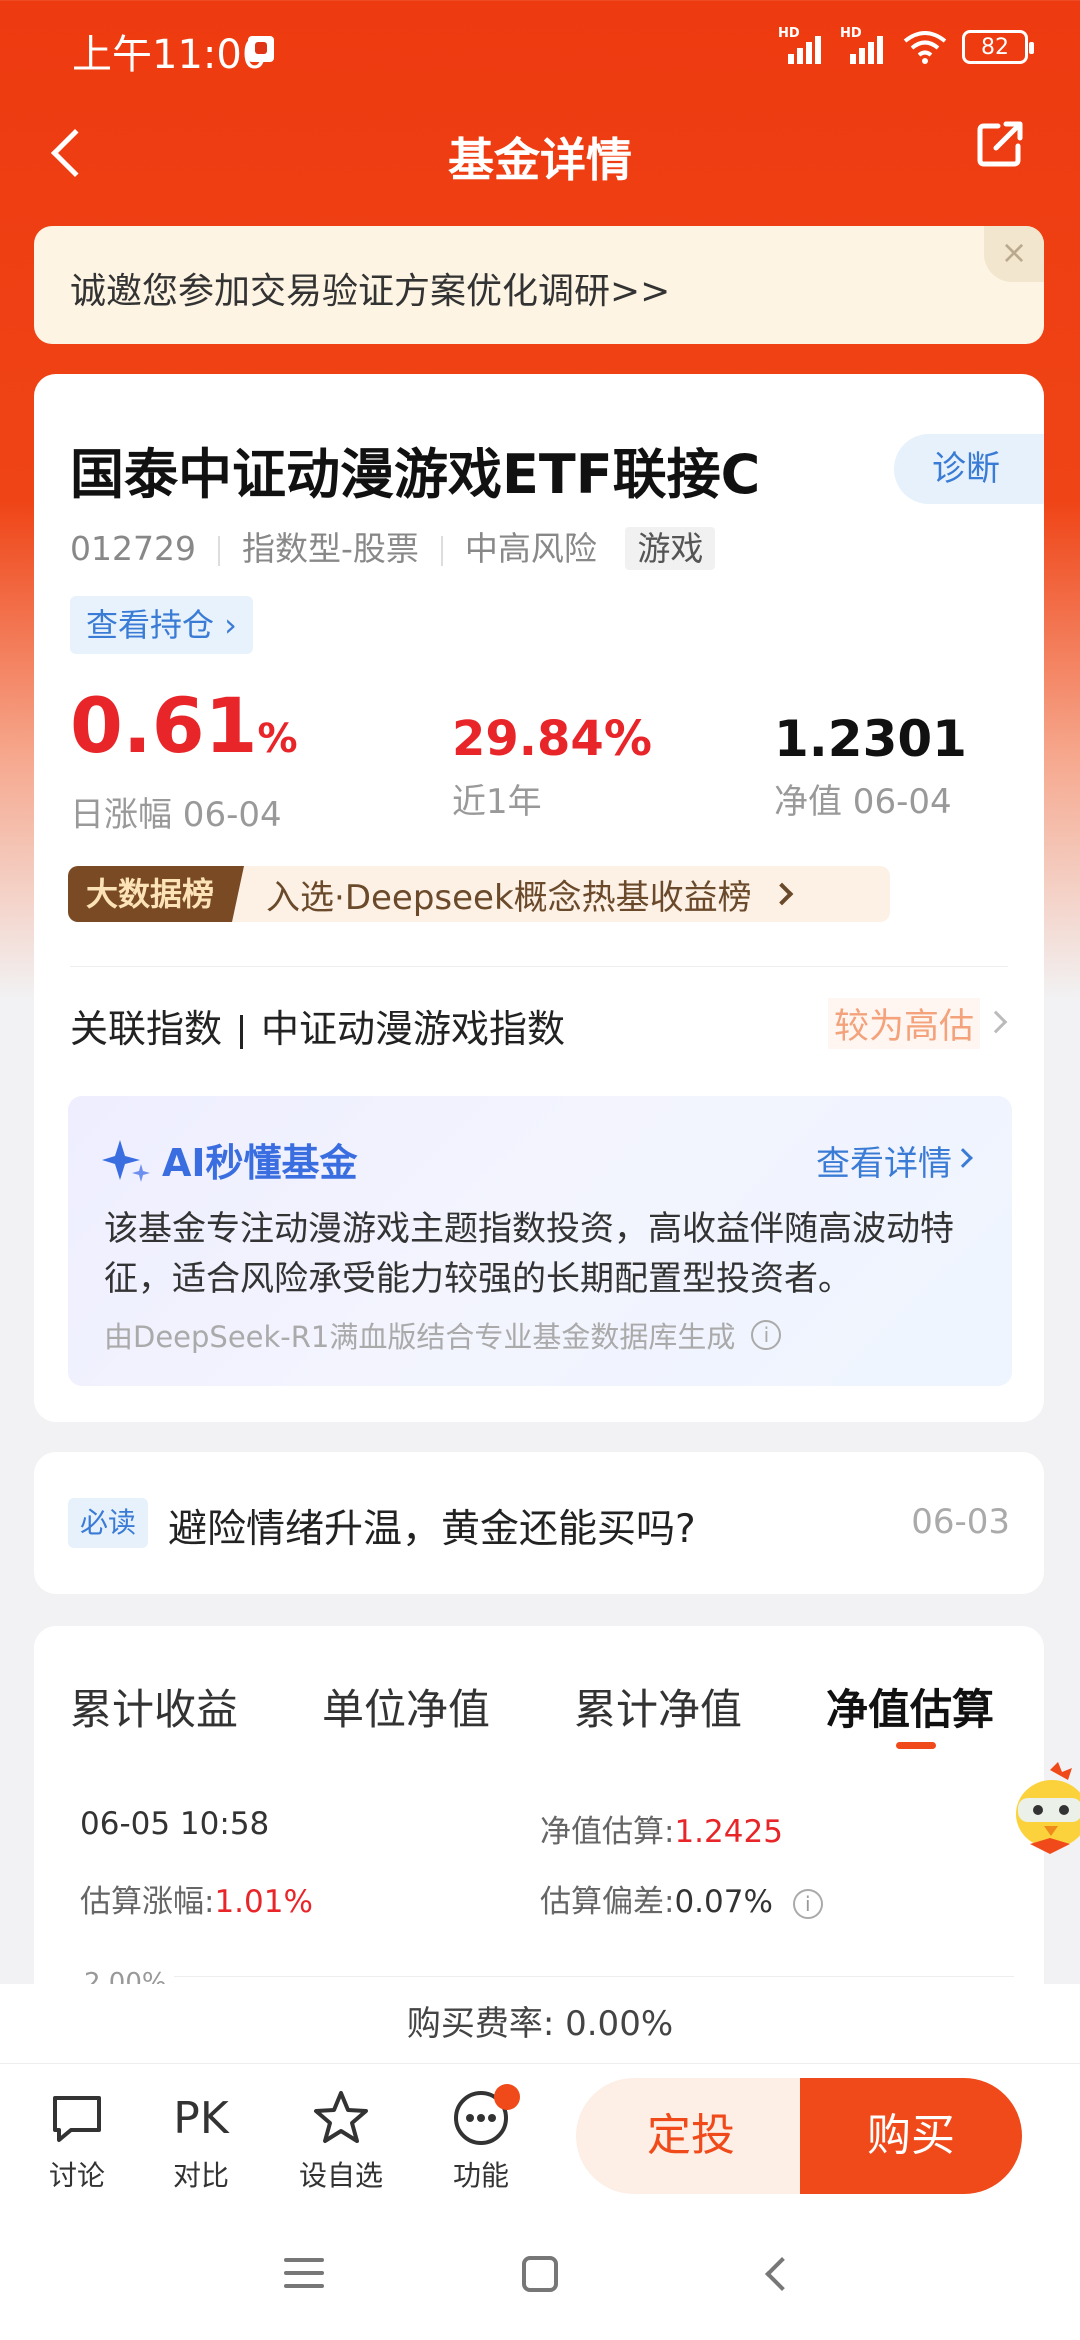  I want to click on big-data-rank-badge: 大数据榜, so click(156, 894).